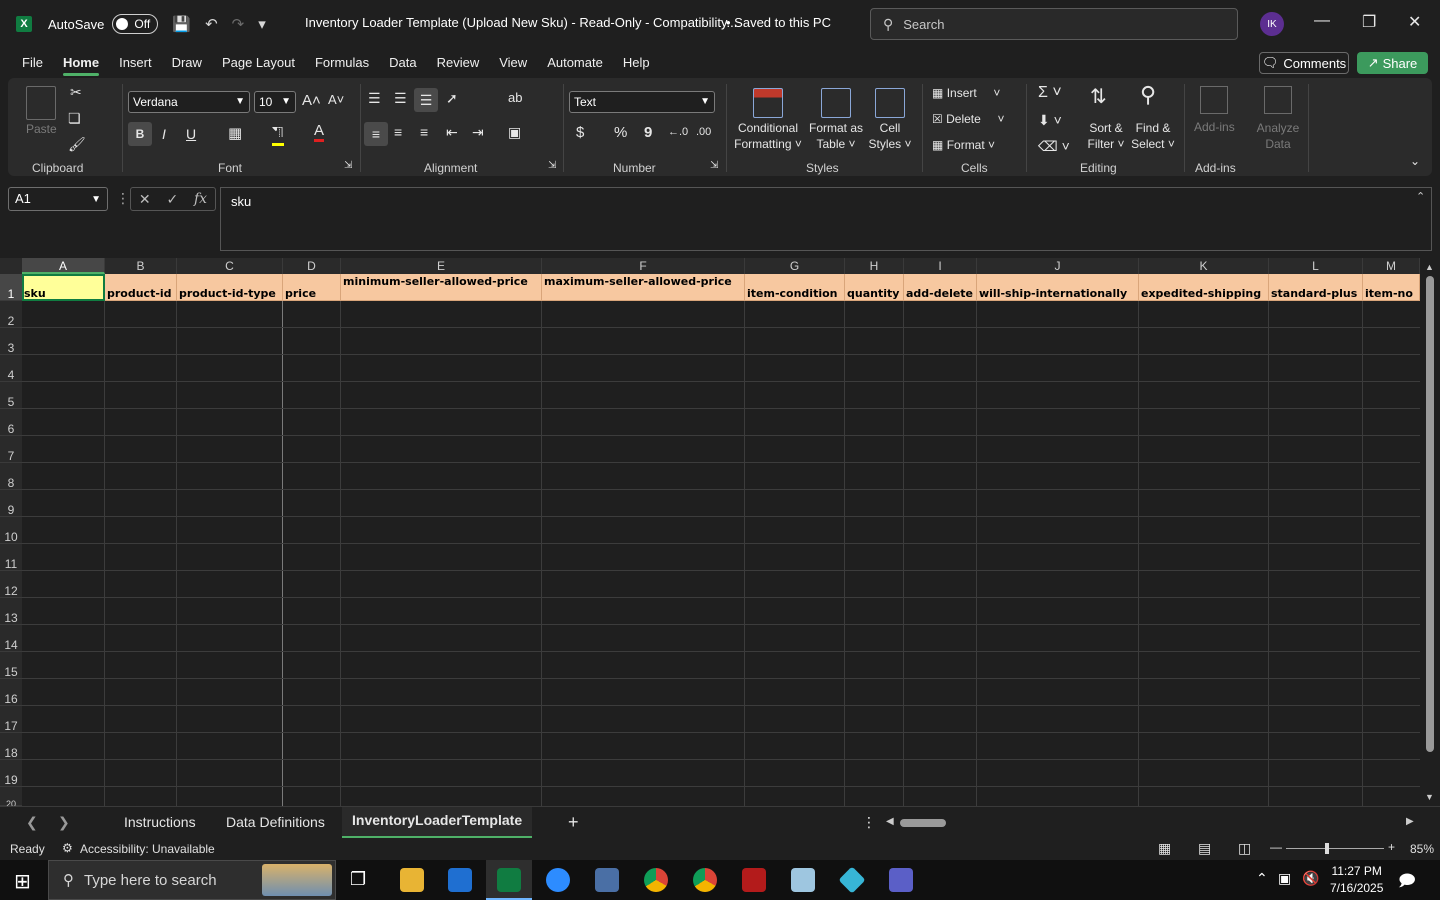 Image resolution: width=1440 pixels, height=900 pixels. What do you see at coordinates (262, 24) in the screenshot?
I see `customize-qat-icon: ▾` at bounding box center [262, 24].